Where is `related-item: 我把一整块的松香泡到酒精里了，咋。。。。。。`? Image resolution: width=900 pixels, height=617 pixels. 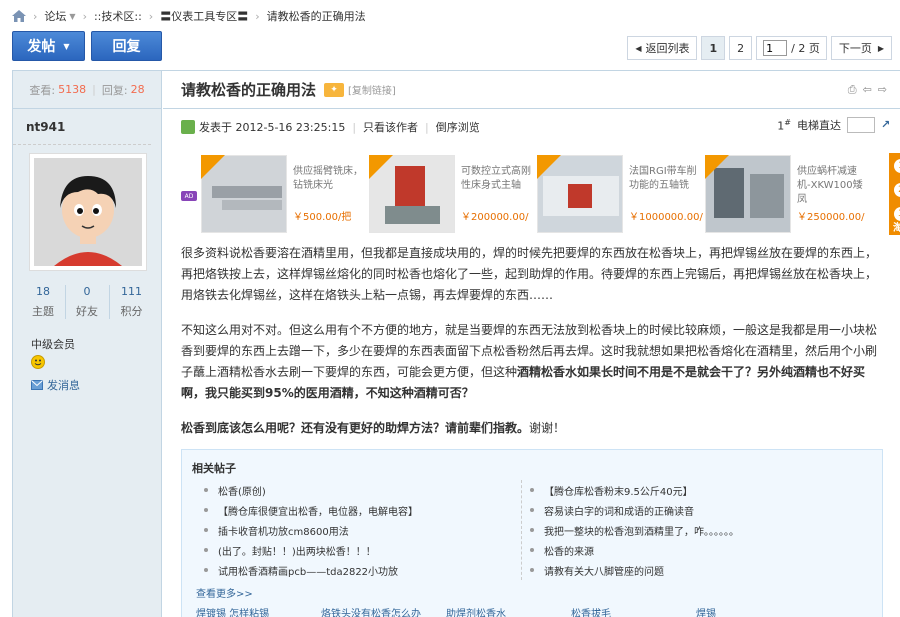 related-item: 我把一整块的松香泡到酒精里了，咋。。。。。。 is located at coordinates (683, 530).